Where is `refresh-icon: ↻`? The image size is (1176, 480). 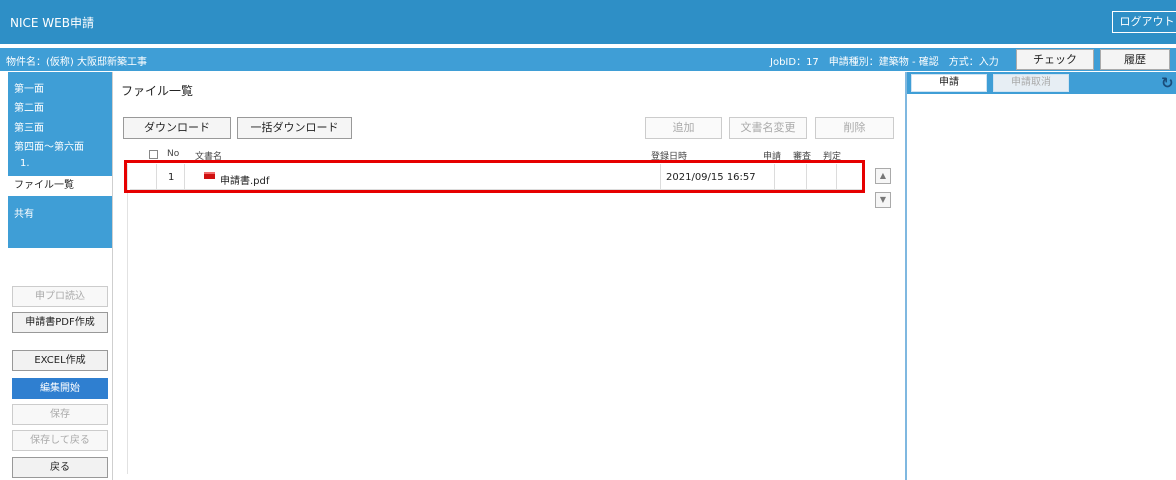 refresh-icon: ↻ is located at coordinates (1167, 83).